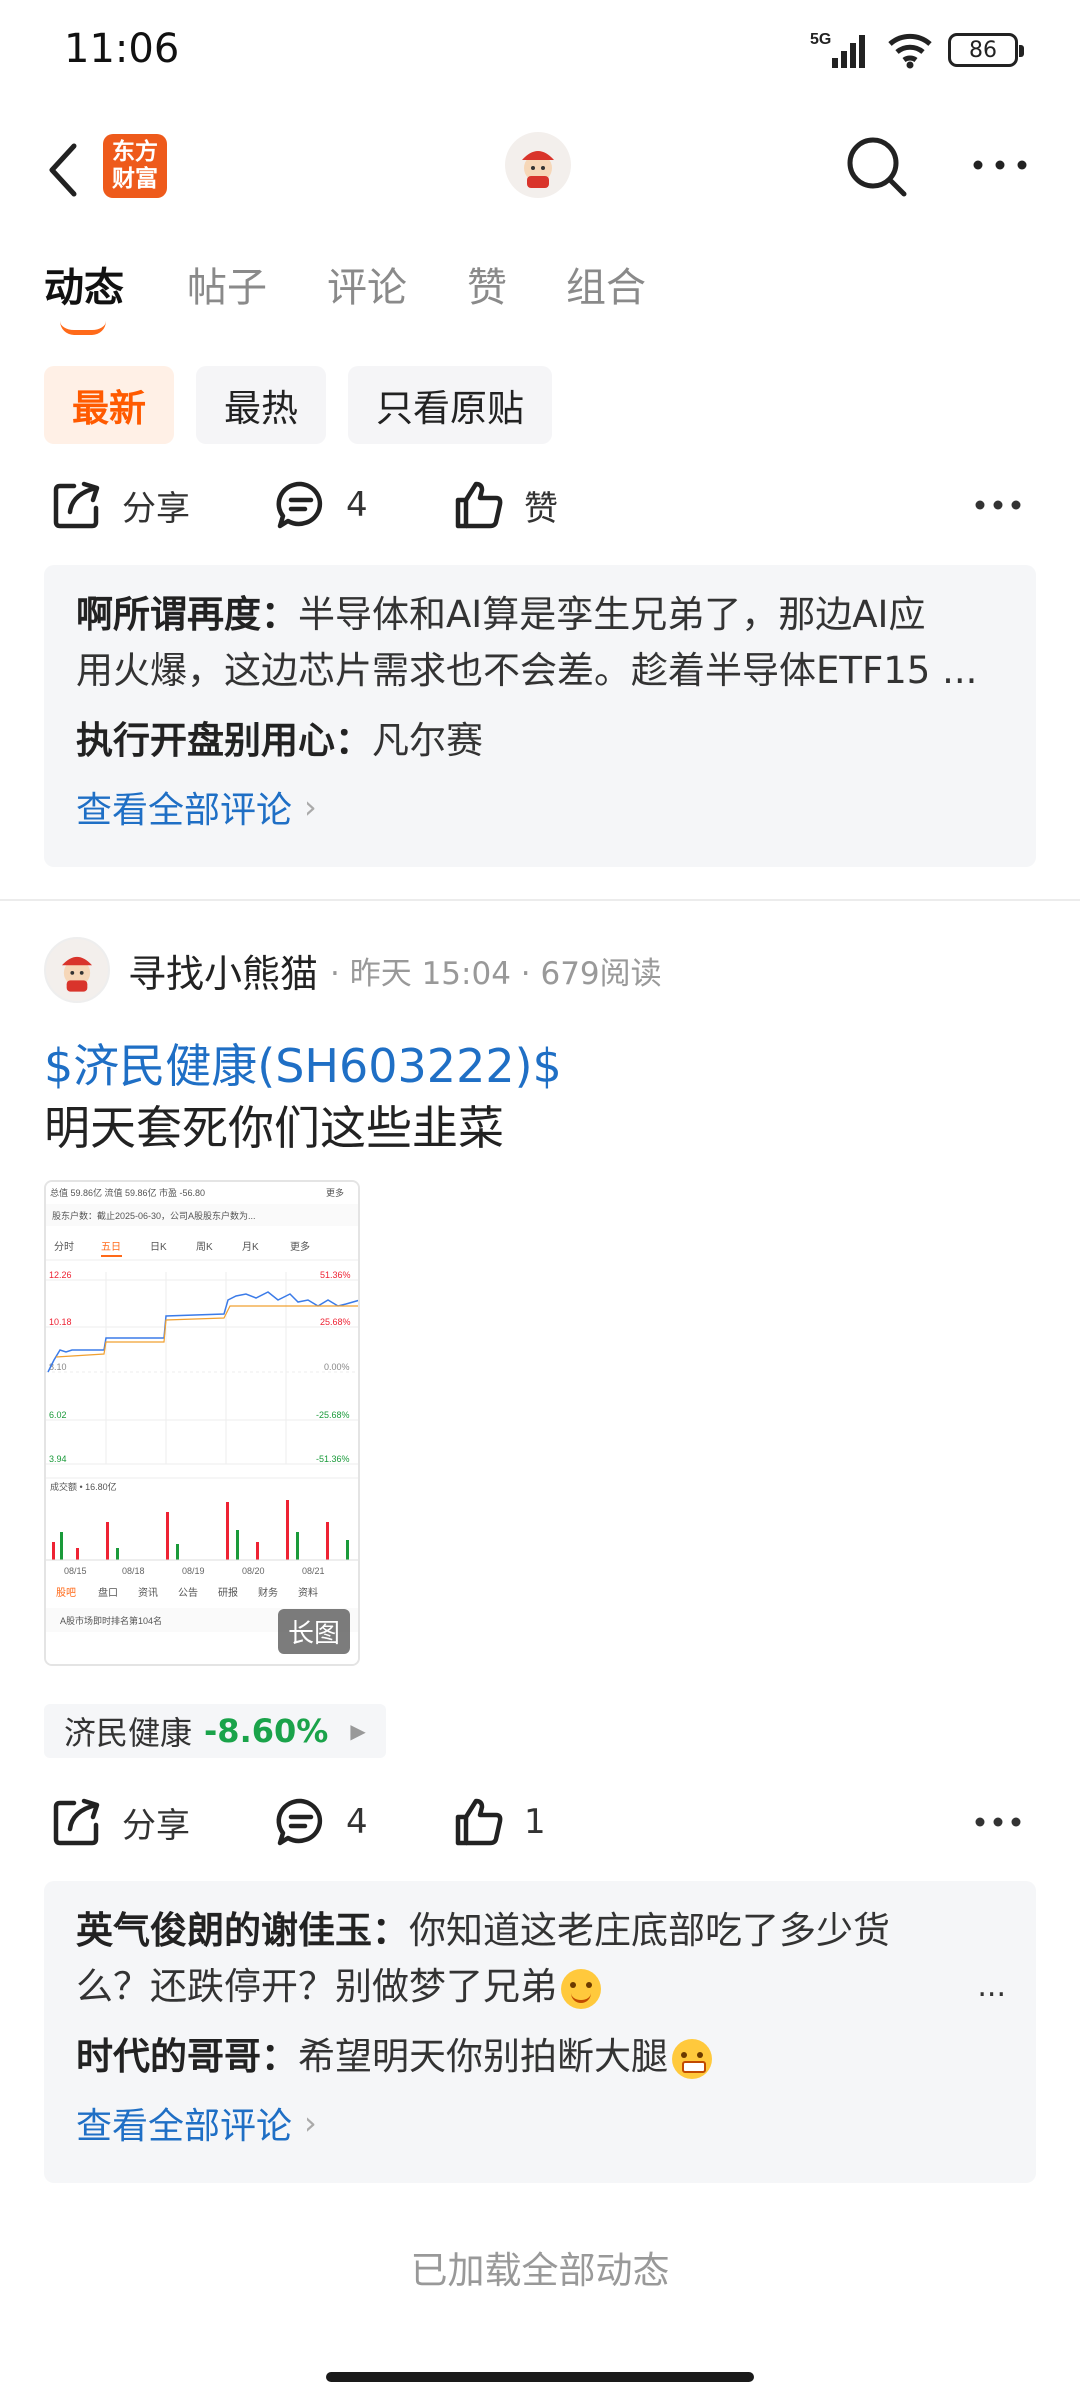 The width and height of the screenshot is (1080, 2400). Describe the element at coordinates (148, 1593) in the screenshot. I see `svg-text: 资讯` at that location.